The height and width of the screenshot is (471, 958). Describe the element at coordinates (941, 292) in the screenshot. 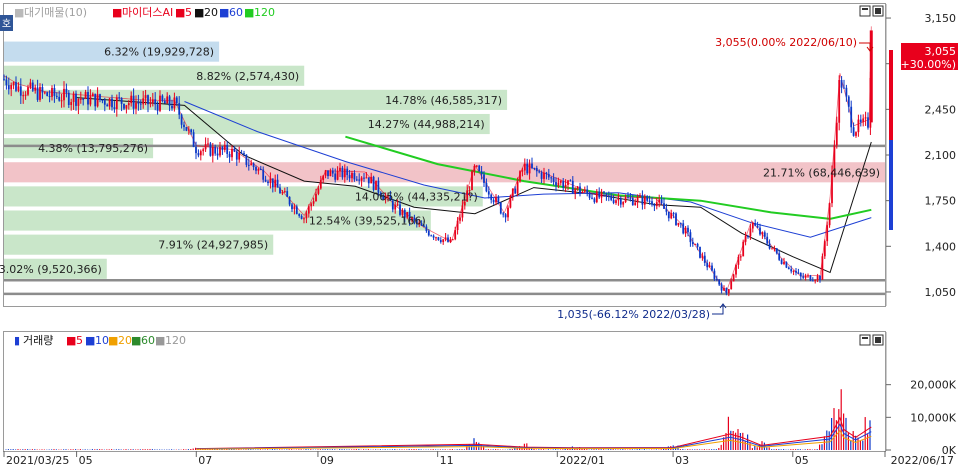

I see `price-tick-label: 1,050` at that location.